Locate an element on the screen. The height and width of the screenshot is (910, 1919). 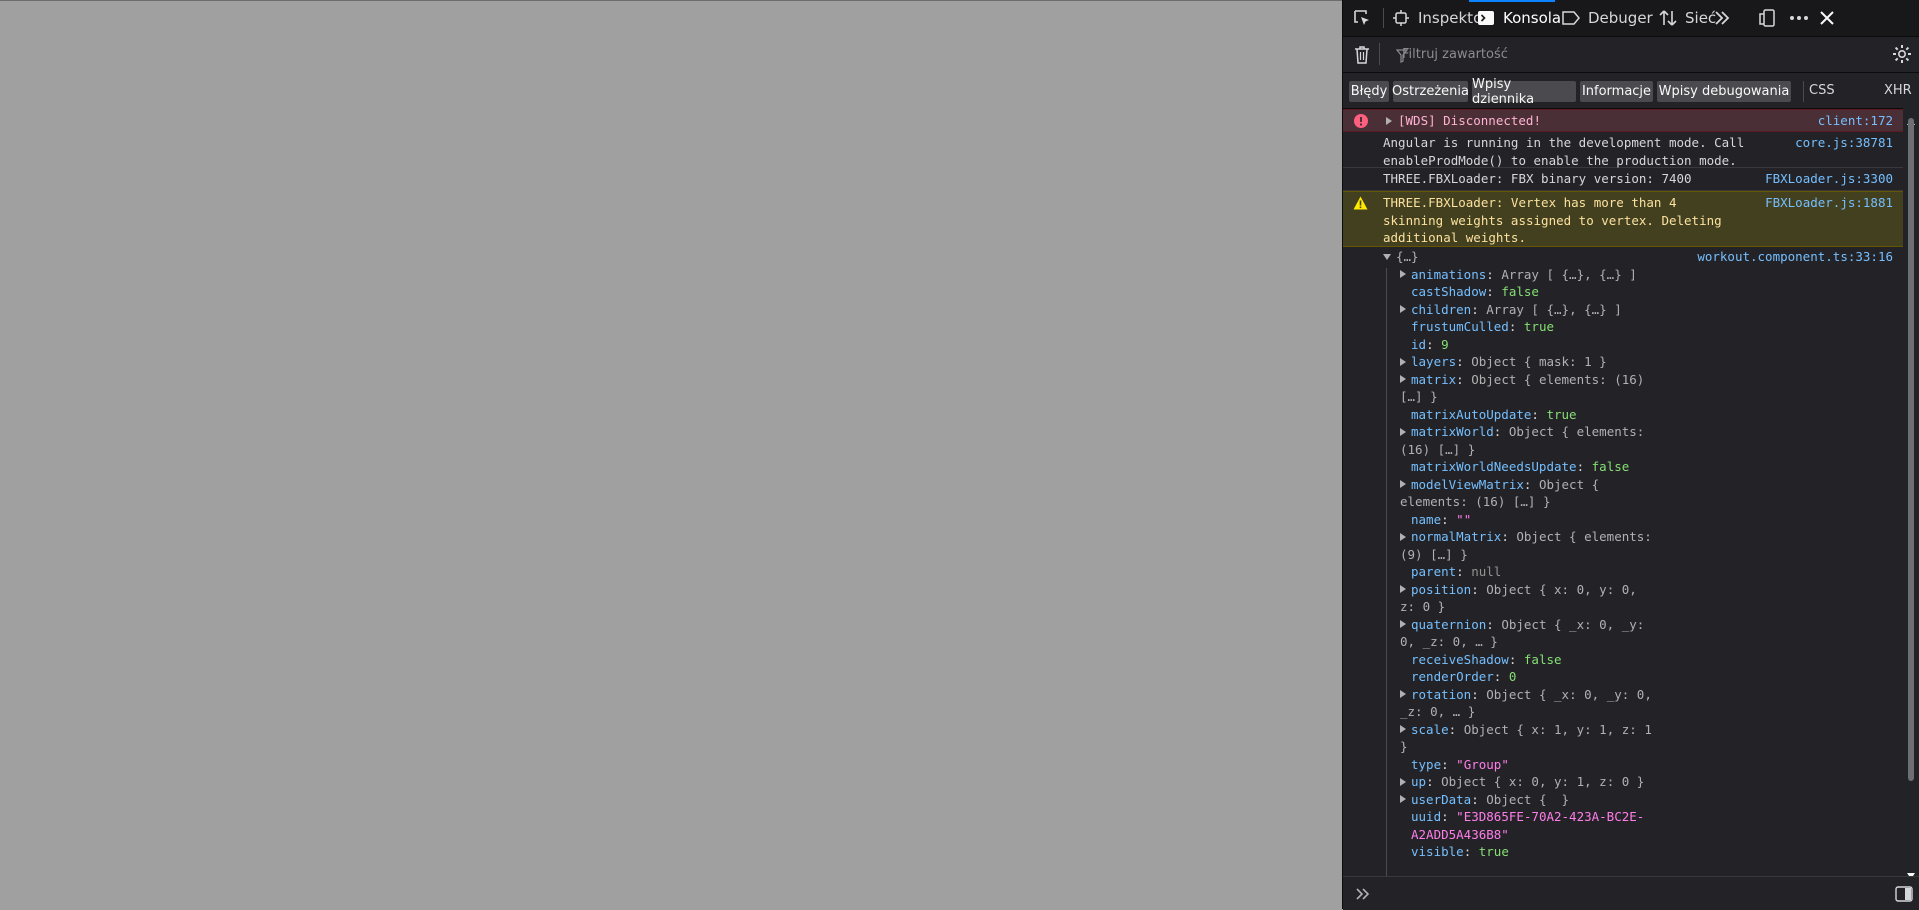
object-property-continuation: } is located at coordinates (1404, 746).